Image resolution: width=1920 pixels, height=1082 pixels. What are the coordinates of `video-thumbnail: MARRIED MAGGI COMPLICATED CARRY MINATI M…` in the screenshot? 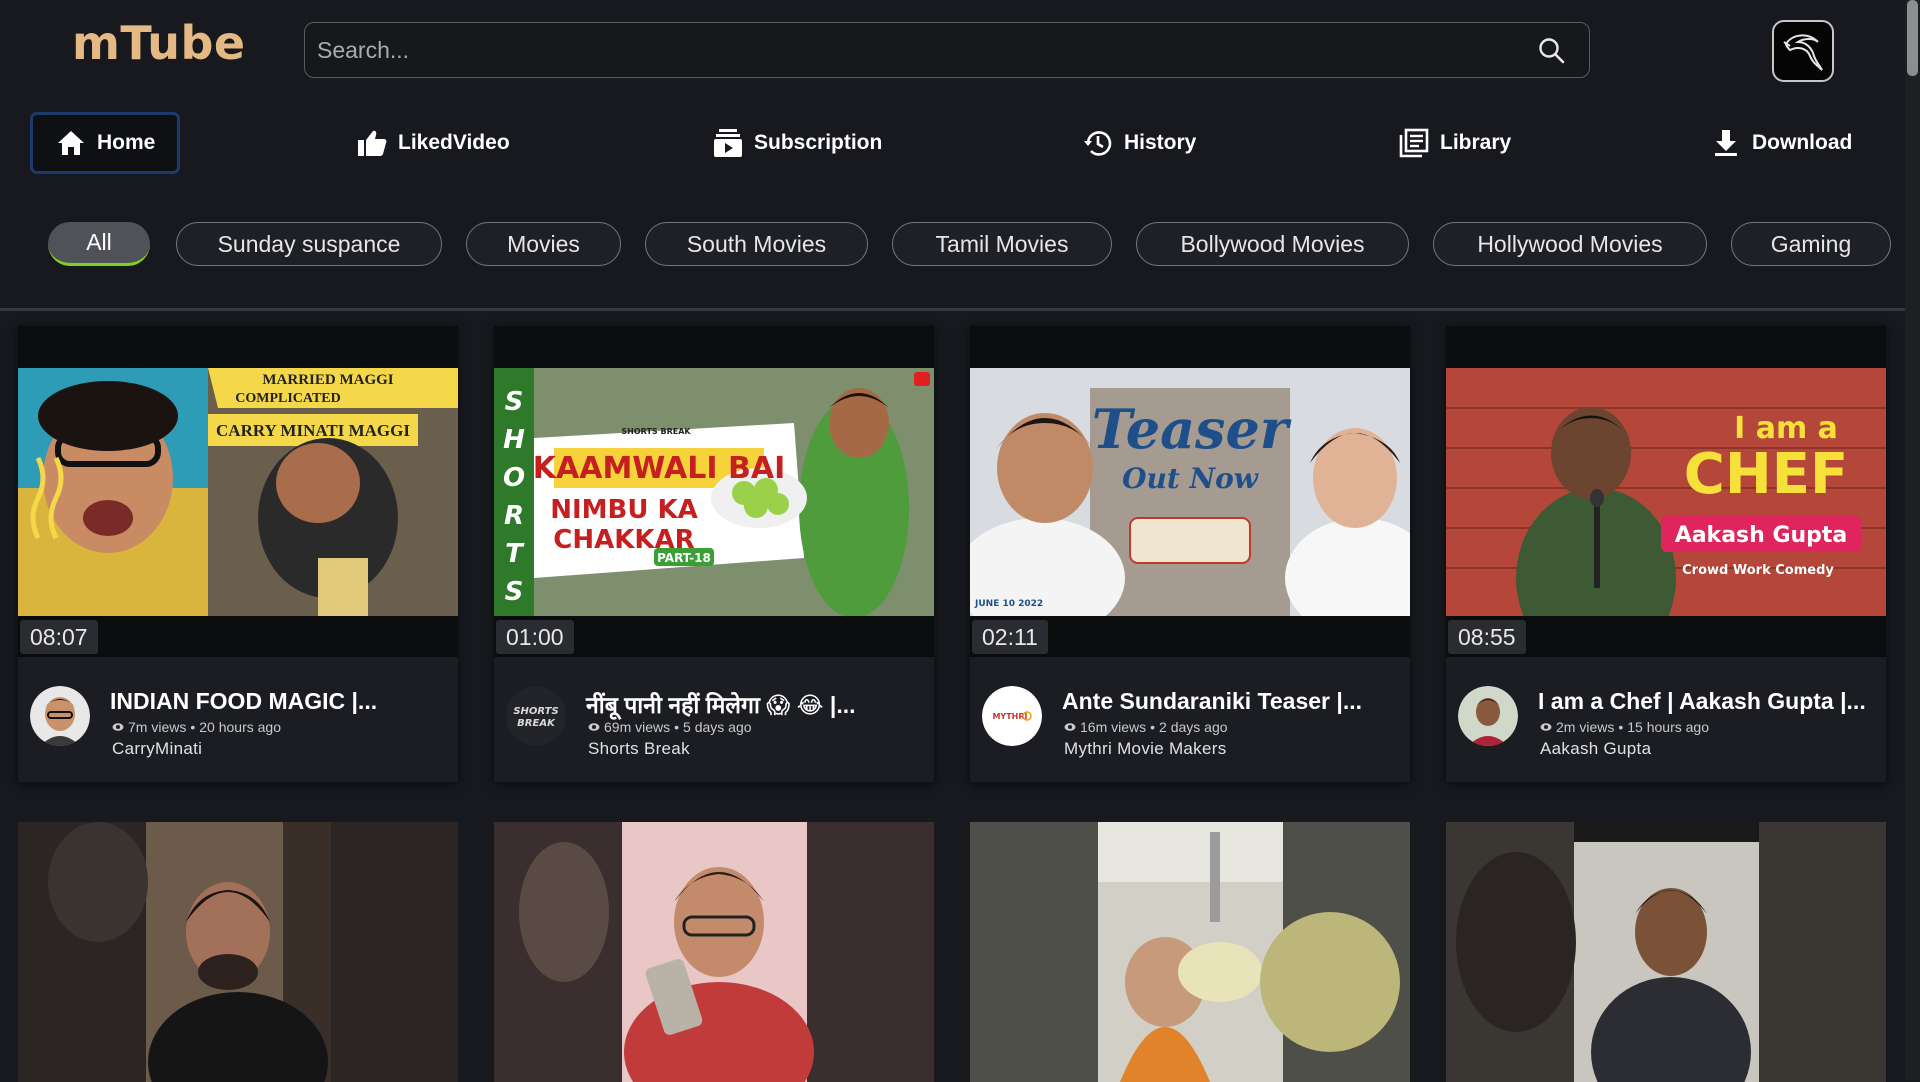 It's located at (238, 492).